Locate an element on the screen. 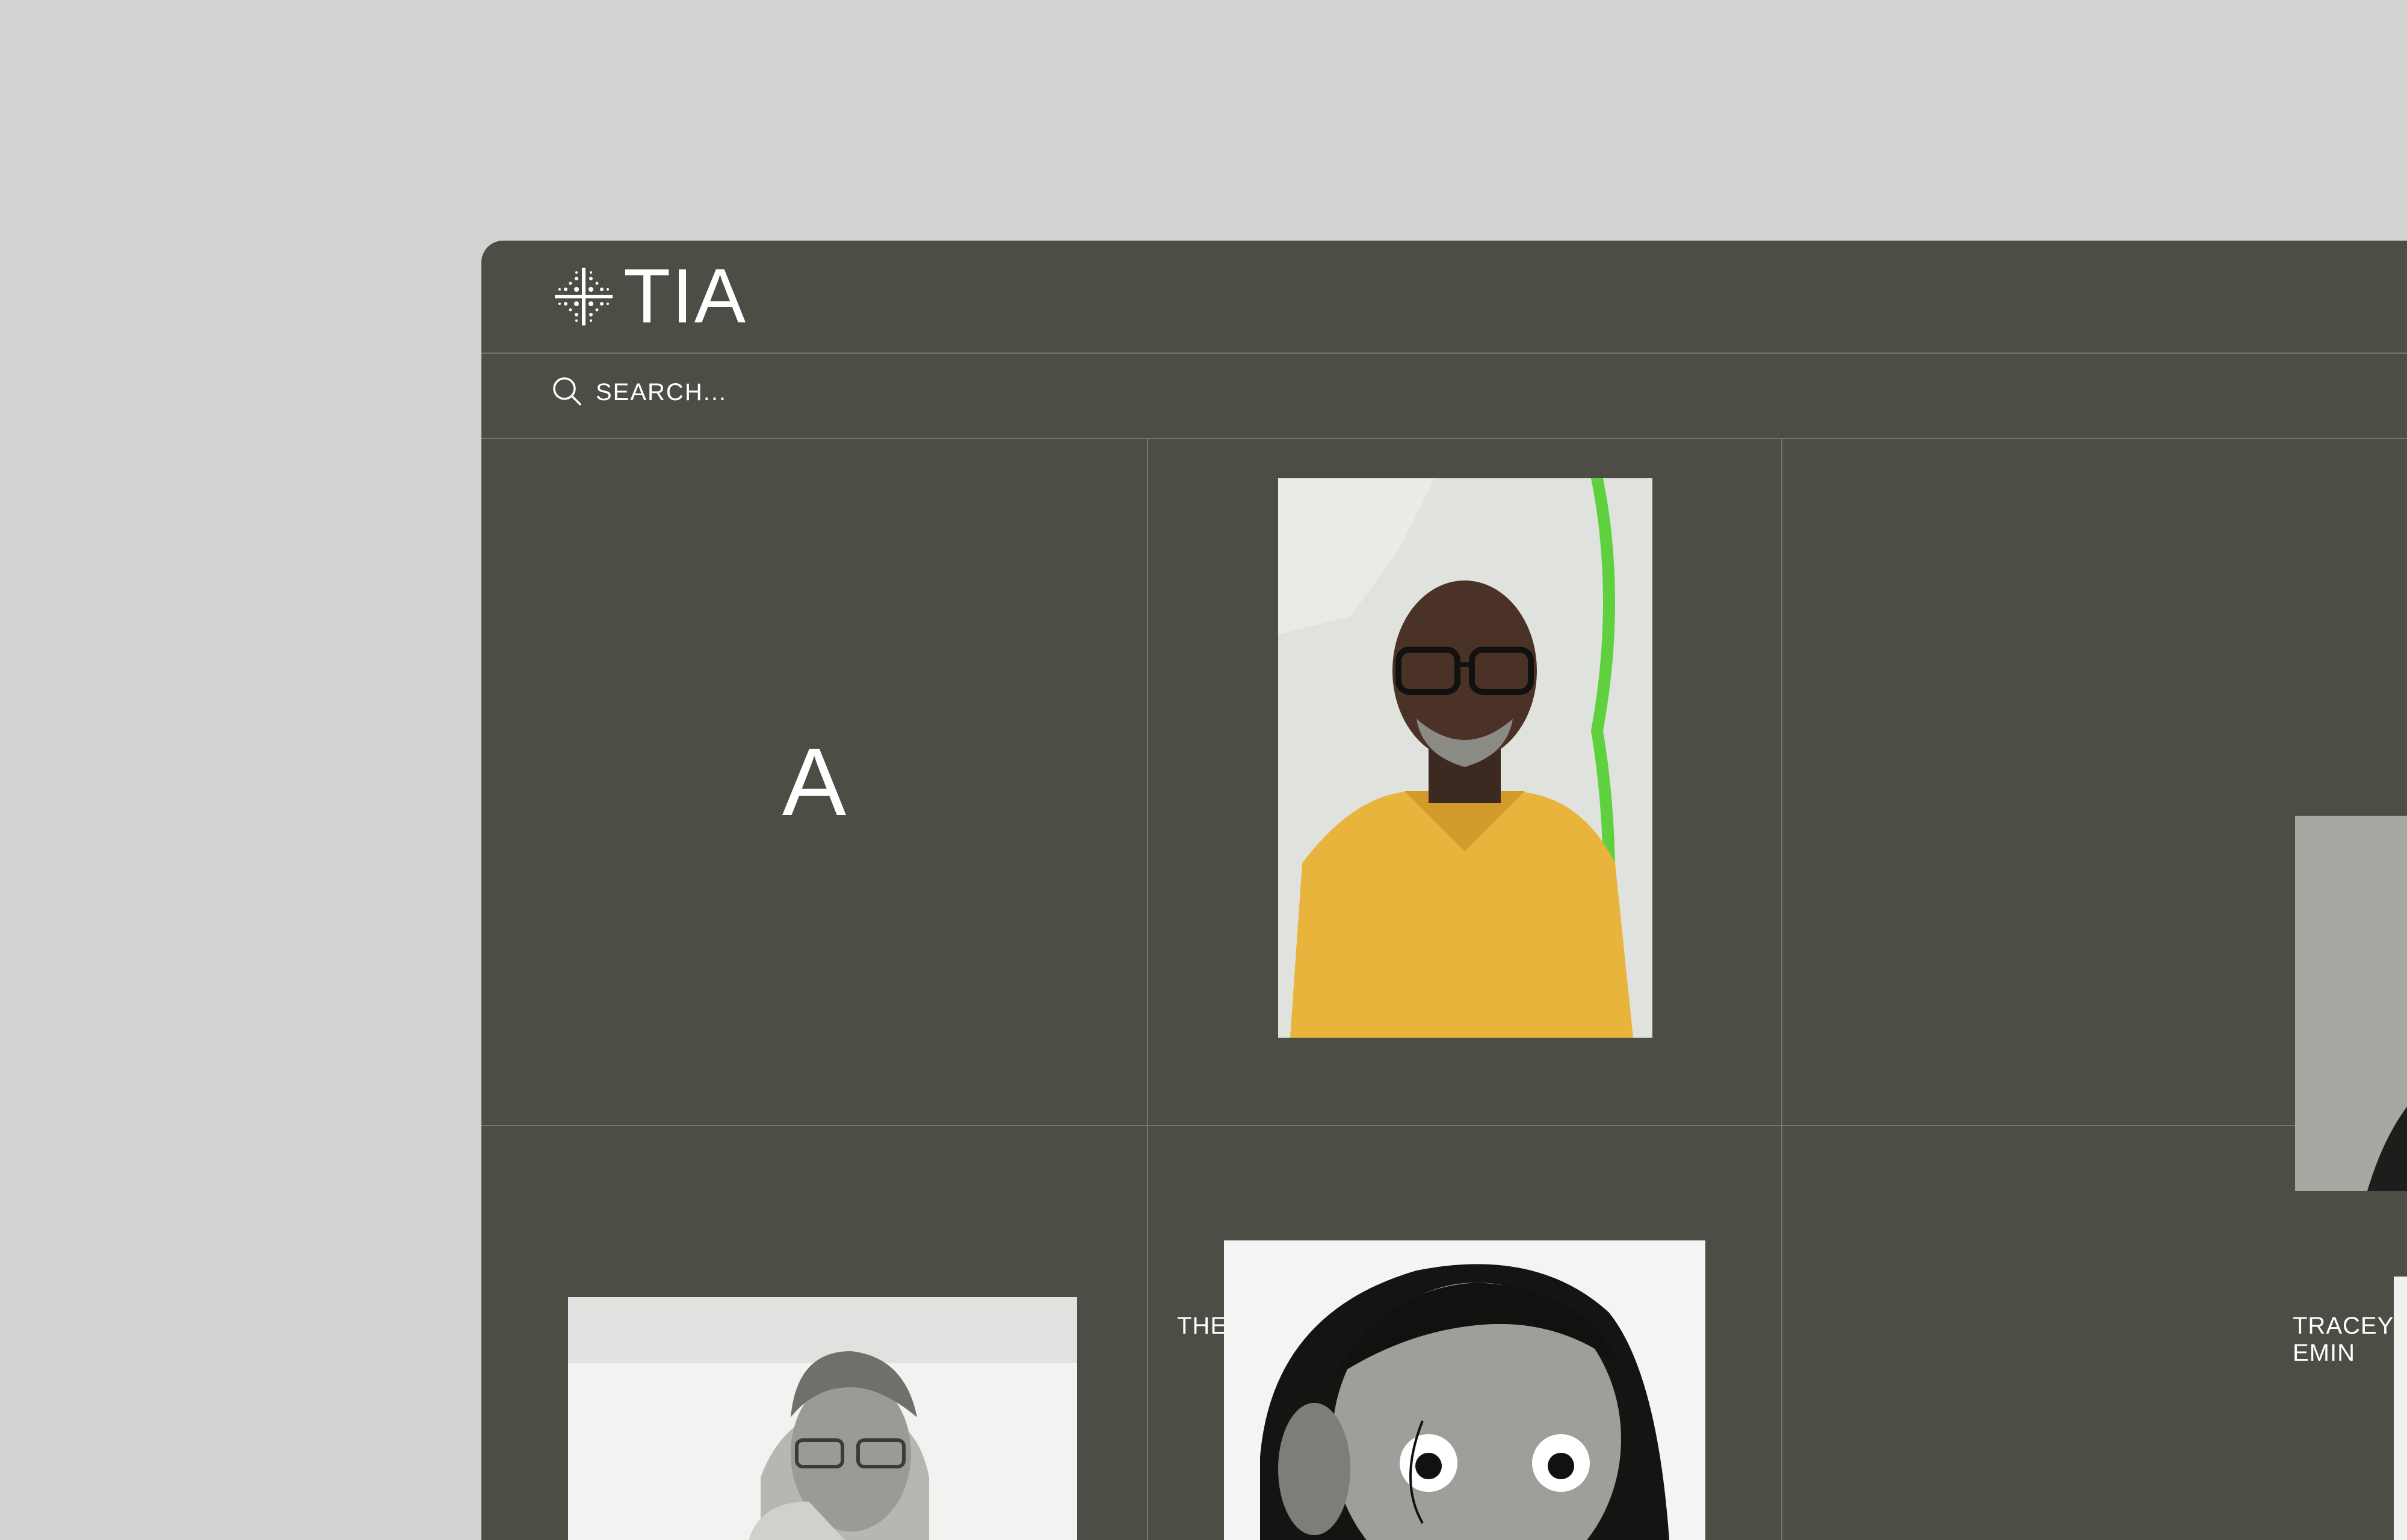 The width and height of the screenshot is (2407, 1540). top-bar: TIA is located at coordinates (1444, 297).